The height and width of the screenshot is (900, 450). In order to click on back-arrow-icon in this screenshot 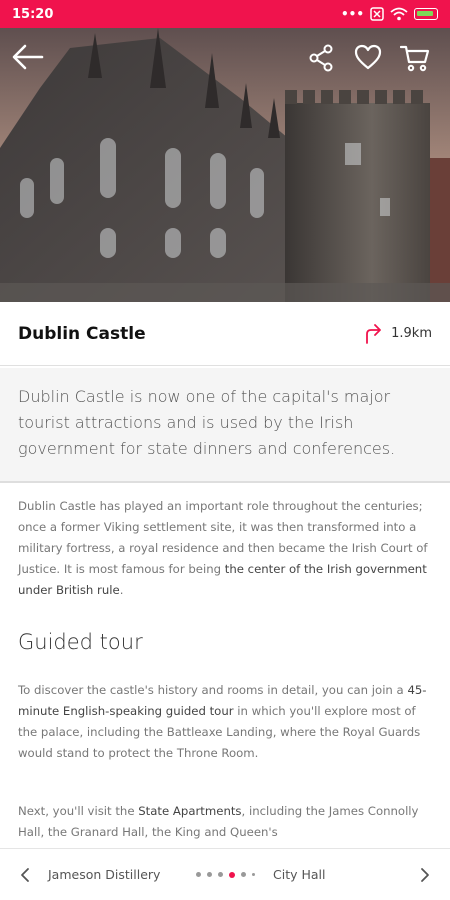, I will do `click(28, 57)`.